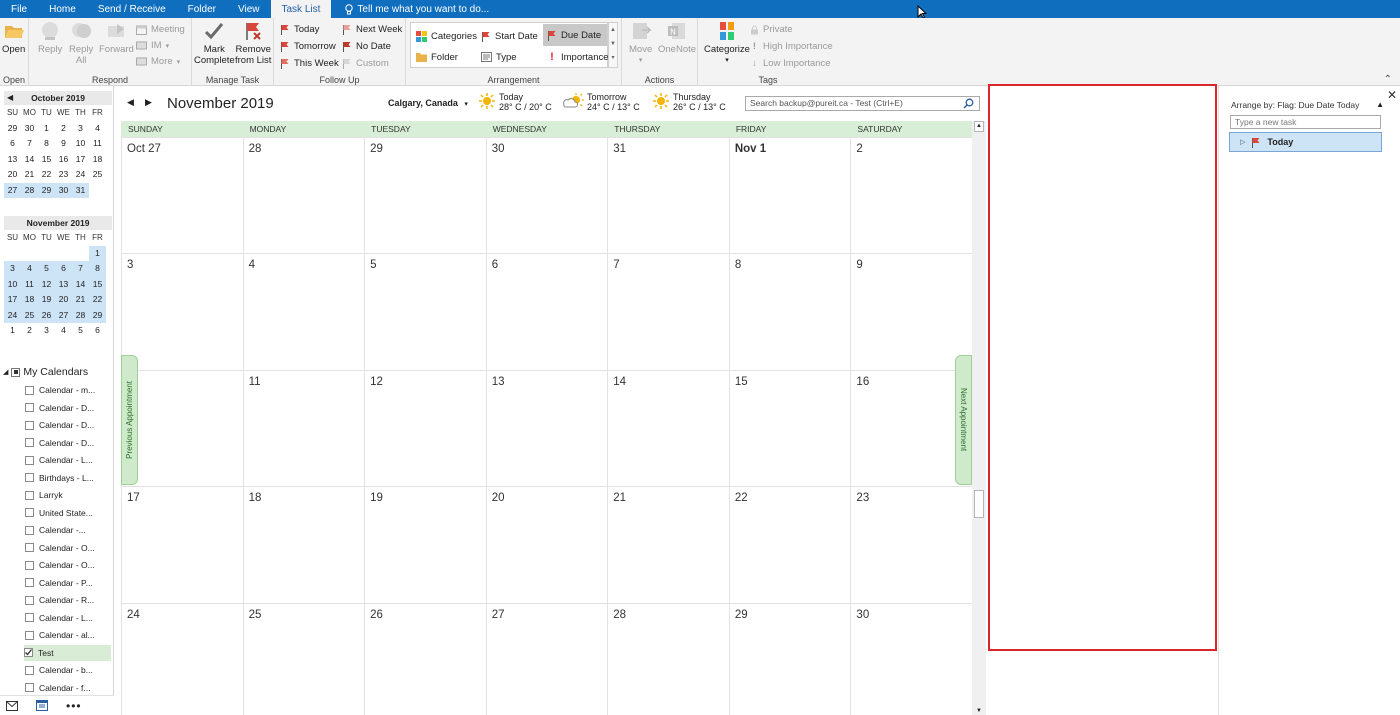 Image resolution: width=1400 pixels, height=715 pixels. Describe the element at coordinates (29, 175) in the screenshot. I see `mini-day: 21` at that location.